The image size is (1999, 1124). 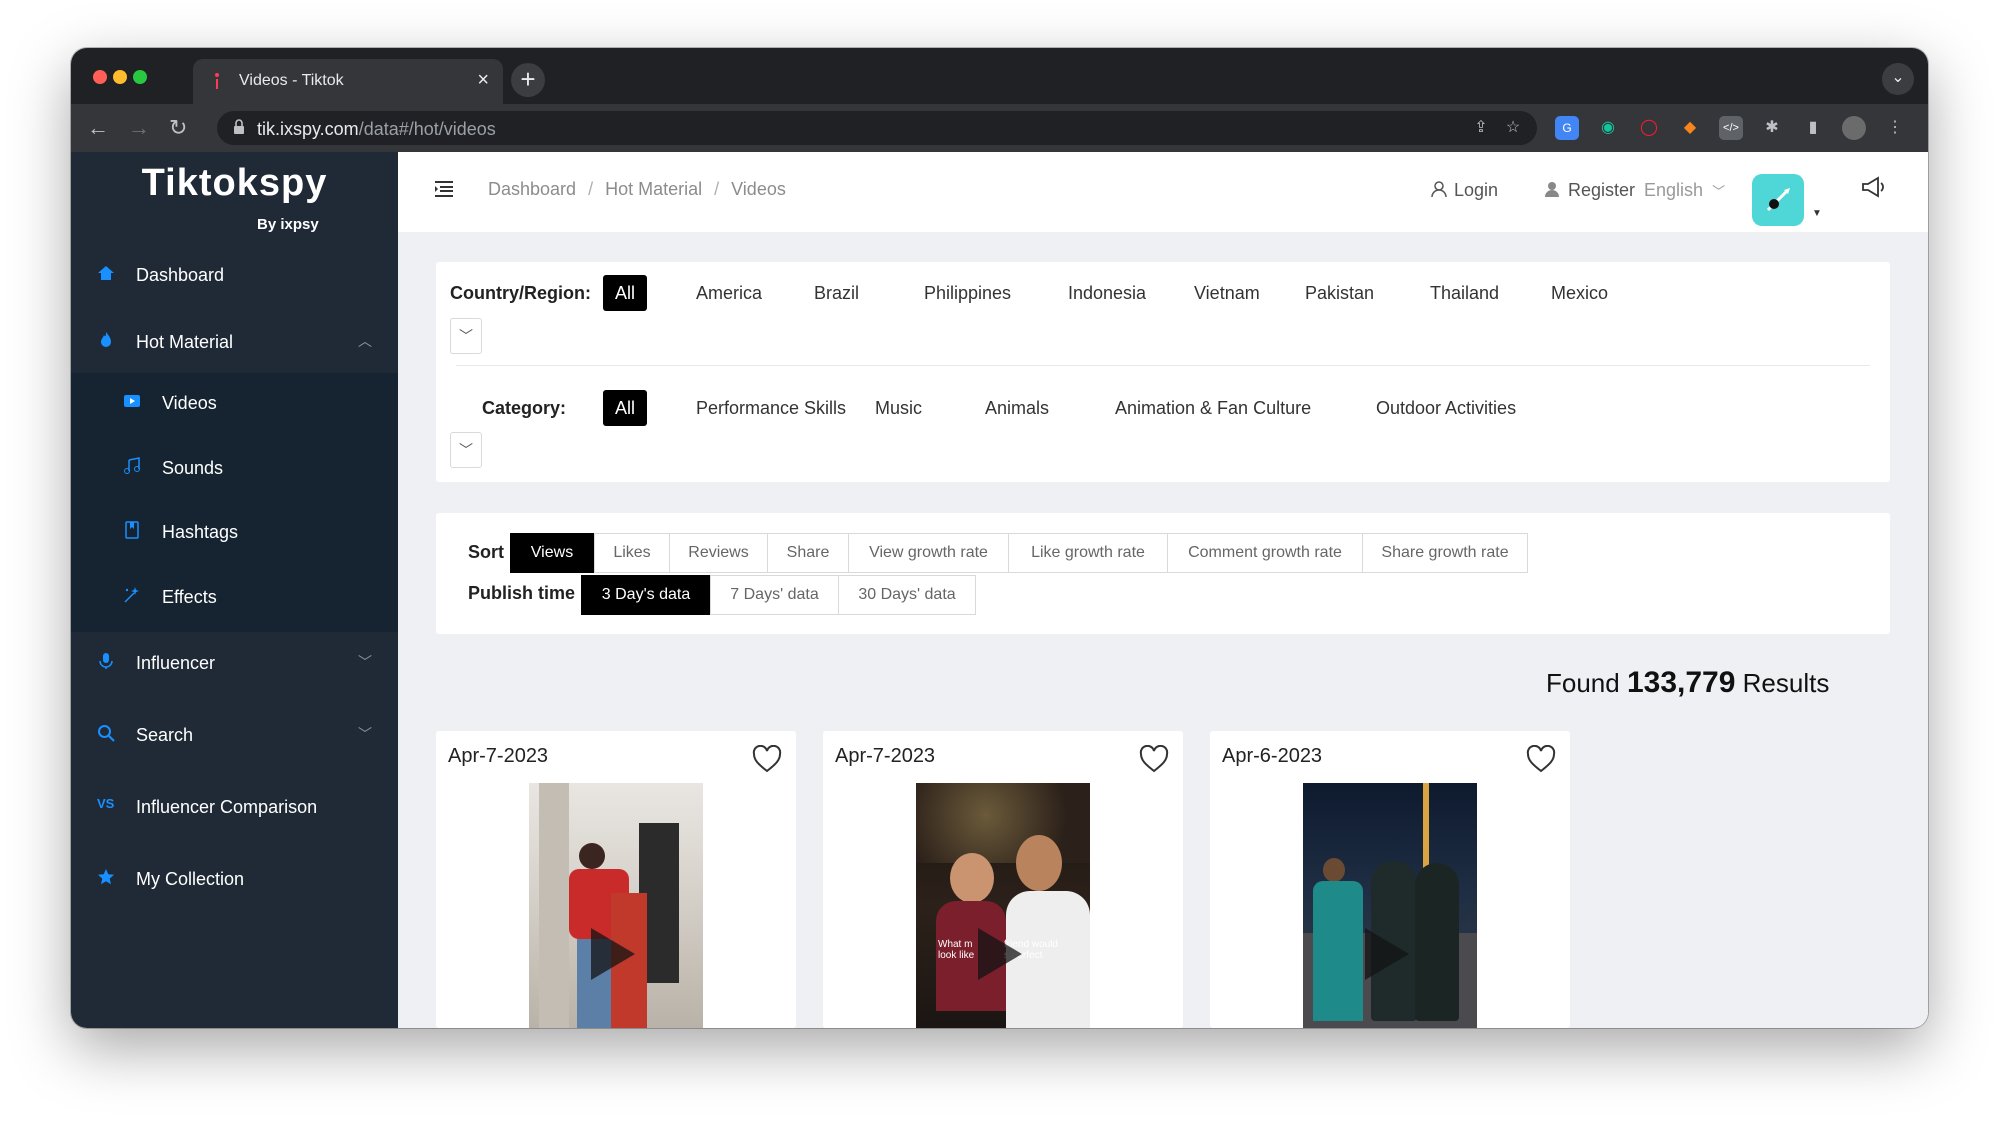 What do you see at coordinates (106, 877) in the screenshot?
I see `star-icon` at bounding box center [106, 877].